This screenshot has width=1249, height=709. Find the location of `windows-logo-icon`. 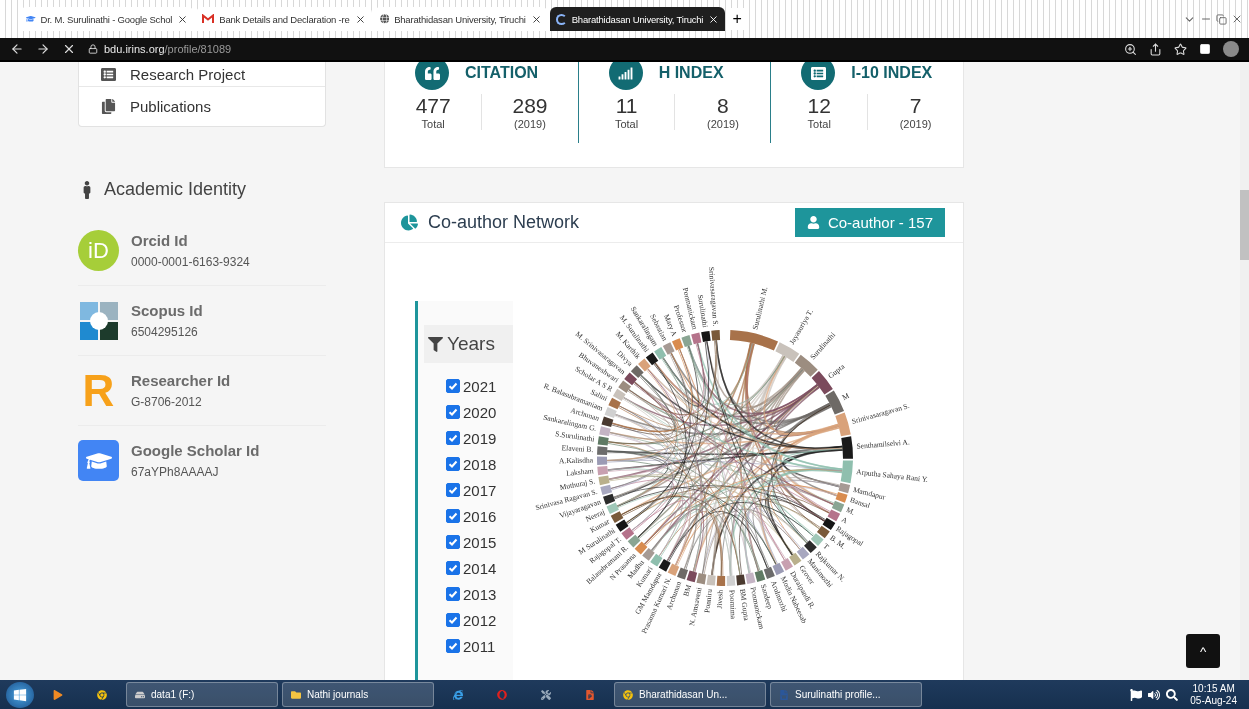

windows-logo-icon is located at coordinates (20, 694).